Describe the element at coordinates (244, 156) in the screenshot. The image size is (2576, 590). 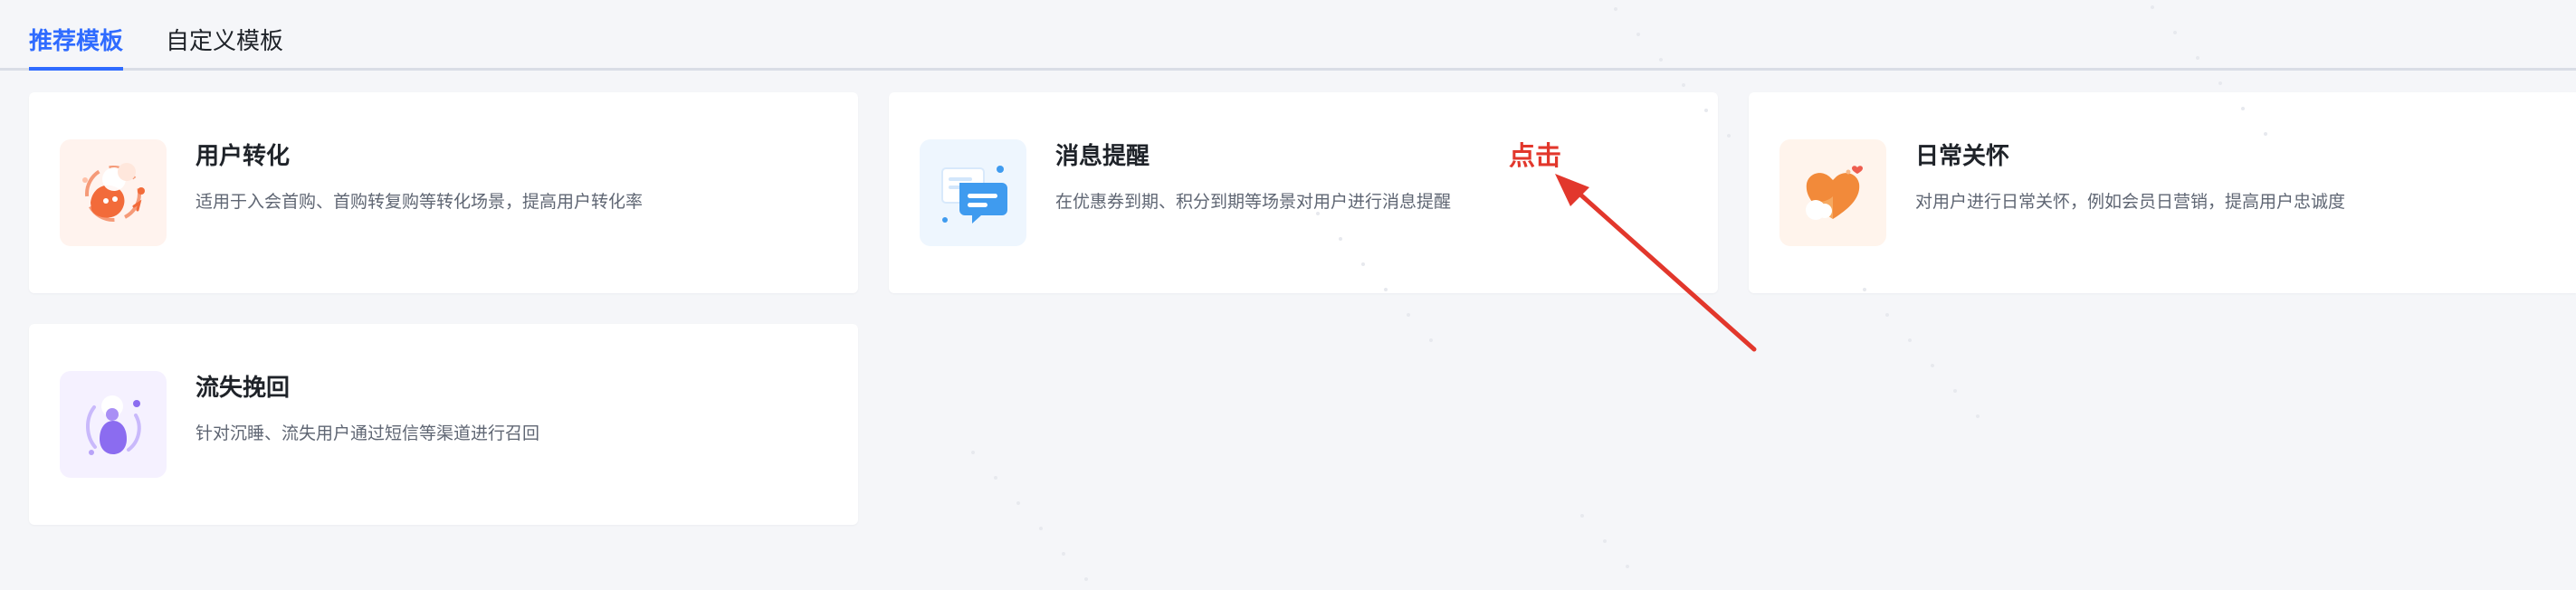
I see `template-title: 用户转化` at that location.